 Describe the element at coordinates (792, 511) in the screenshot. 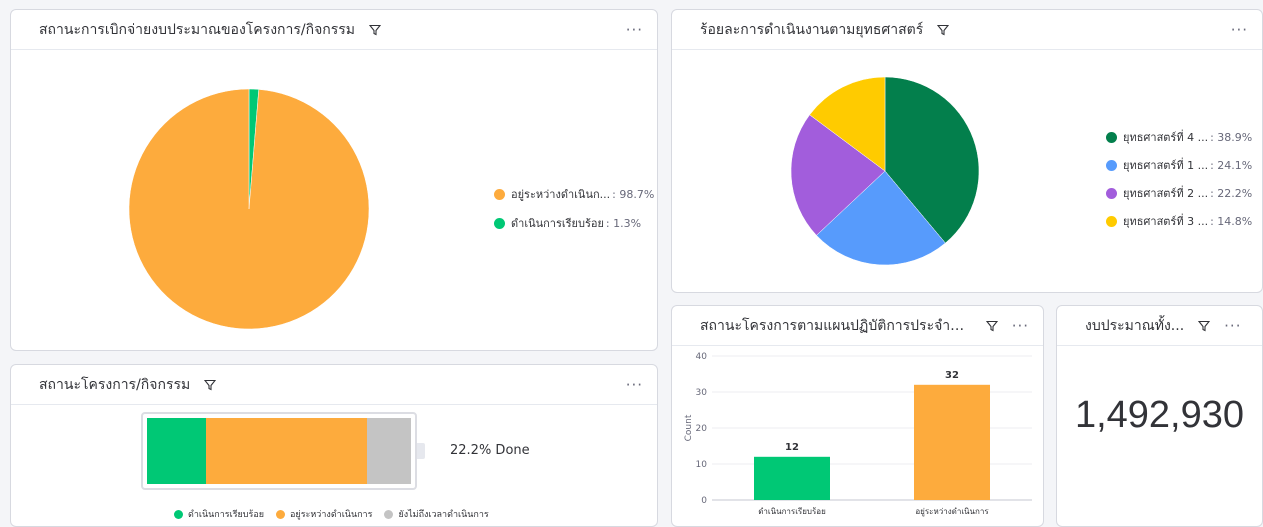

I see `x-tick-label: ดำเนินการเรียบร้อย` at that location.